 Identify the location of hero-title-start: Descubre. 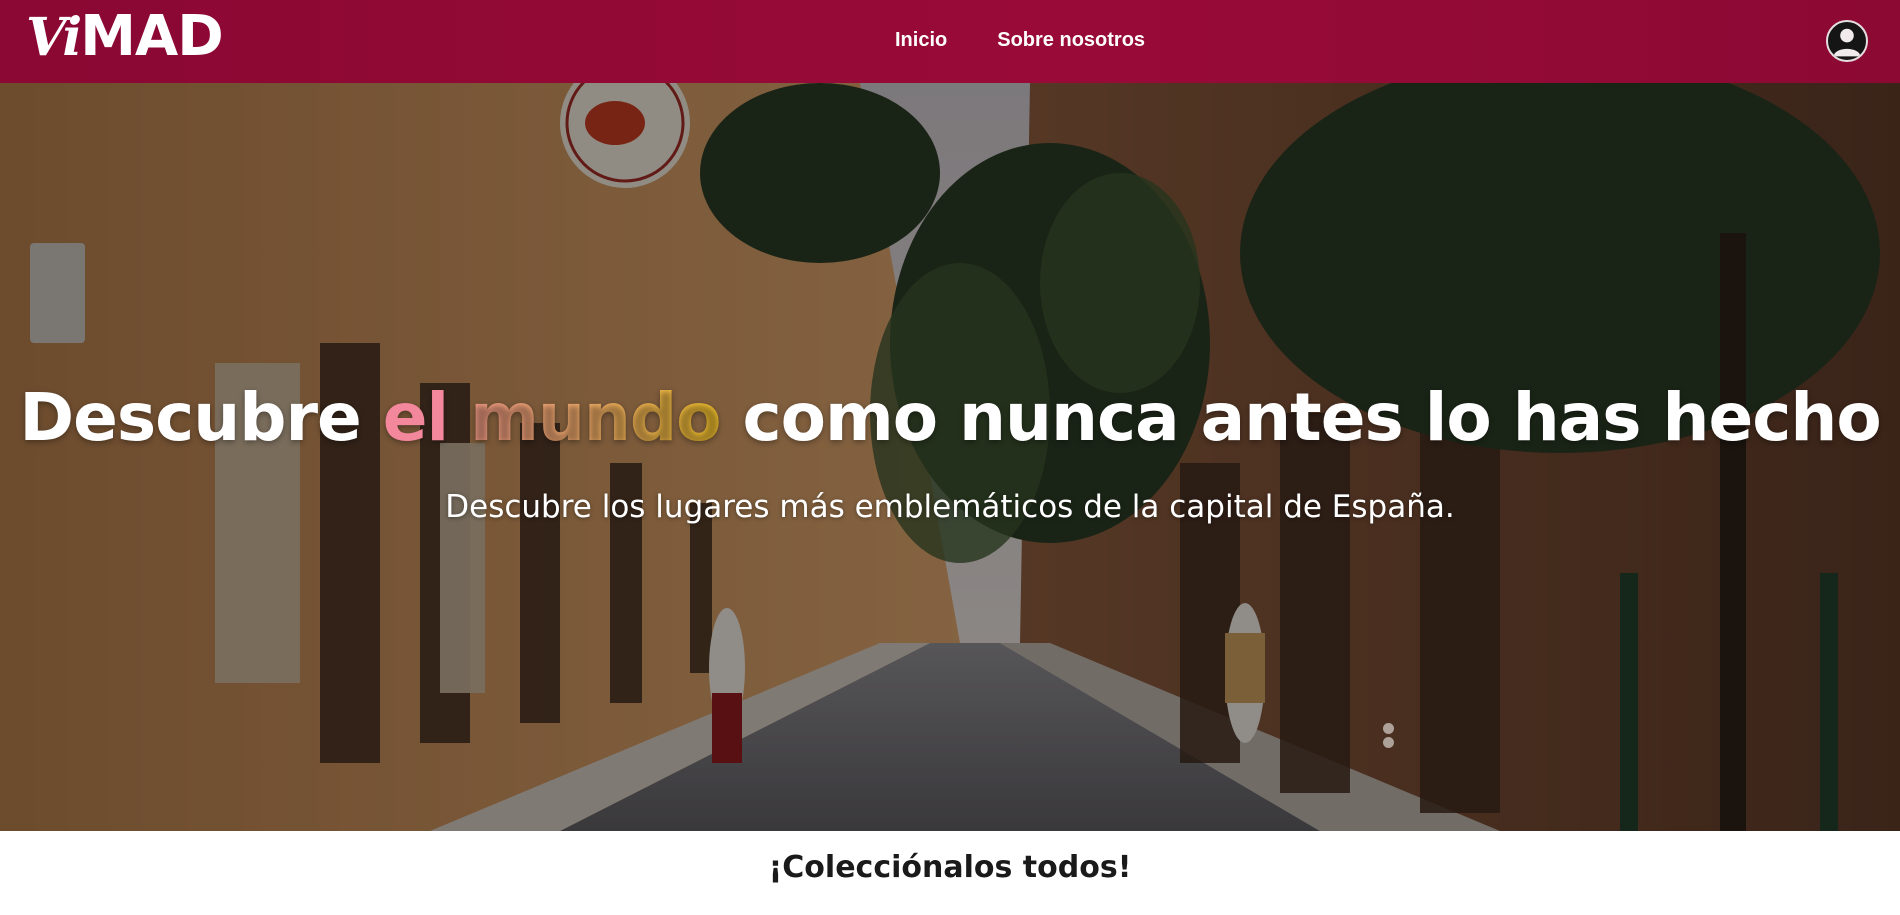
(201, 417).